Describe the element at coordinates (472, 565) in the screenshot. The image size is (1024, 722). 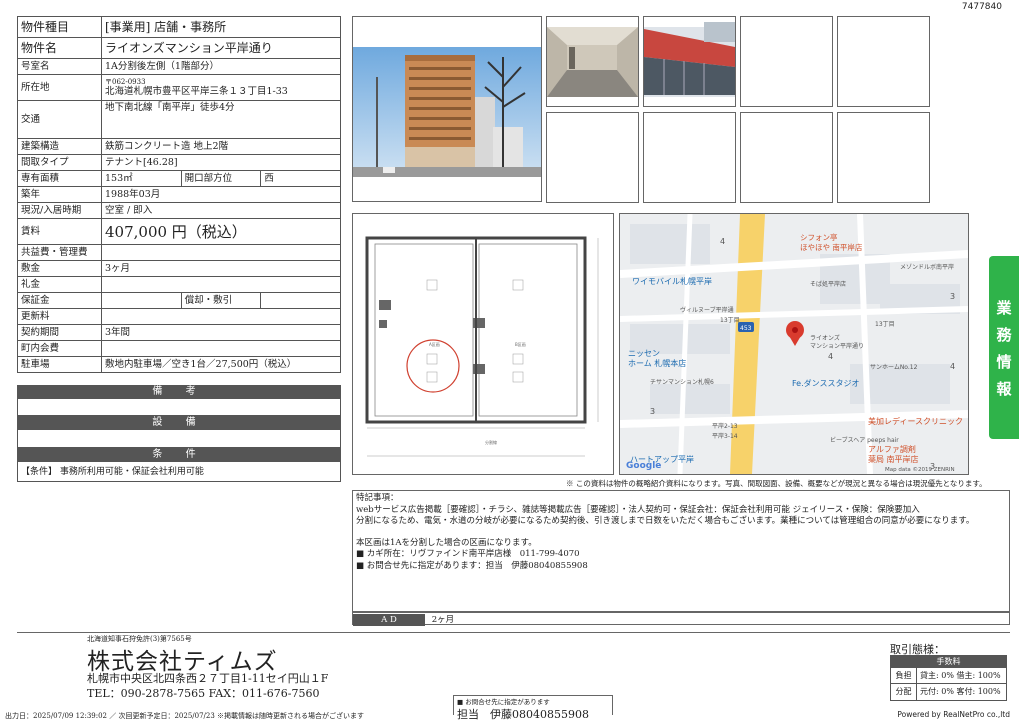
I see `notes-line5: ■ お問合せ先に指定があります：担当 伊藤08040855908` at that location.